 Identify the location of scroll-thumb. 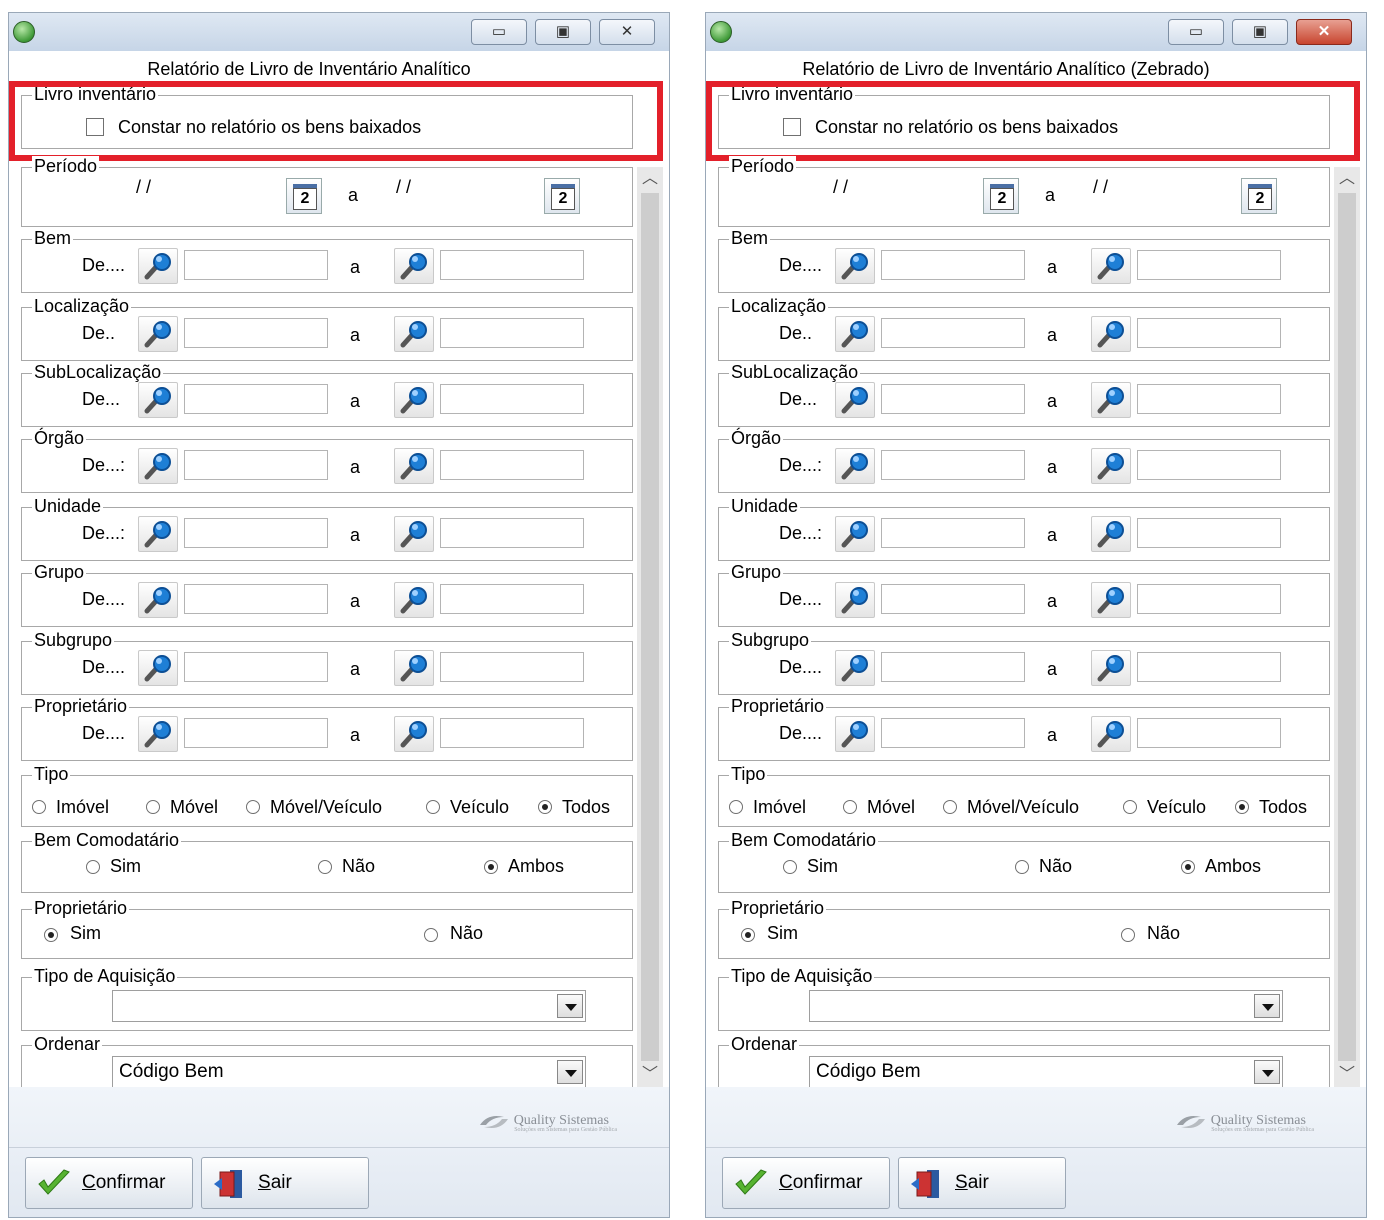
(650, 627).